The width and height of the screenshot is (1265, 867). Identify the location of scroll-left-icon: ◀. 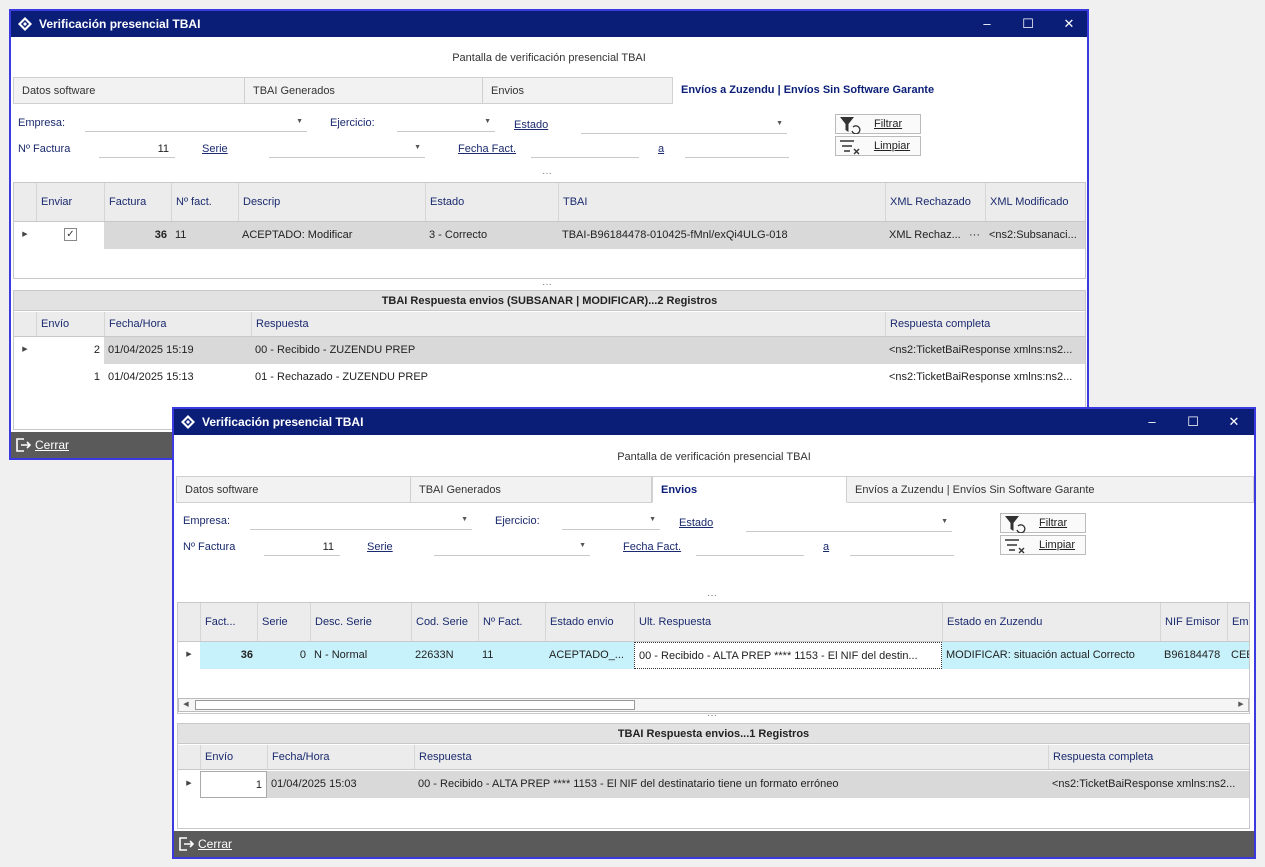
(186, 705).